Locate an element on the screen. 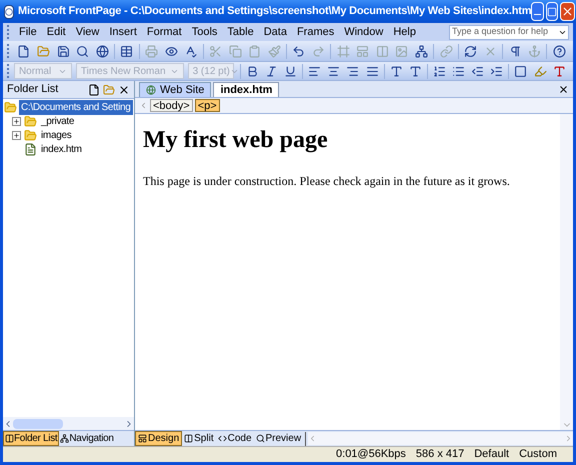 The width and height of the screenshot is (576, 465). status-text: 0:01@56Kbps is located at coordinates (371, 454).